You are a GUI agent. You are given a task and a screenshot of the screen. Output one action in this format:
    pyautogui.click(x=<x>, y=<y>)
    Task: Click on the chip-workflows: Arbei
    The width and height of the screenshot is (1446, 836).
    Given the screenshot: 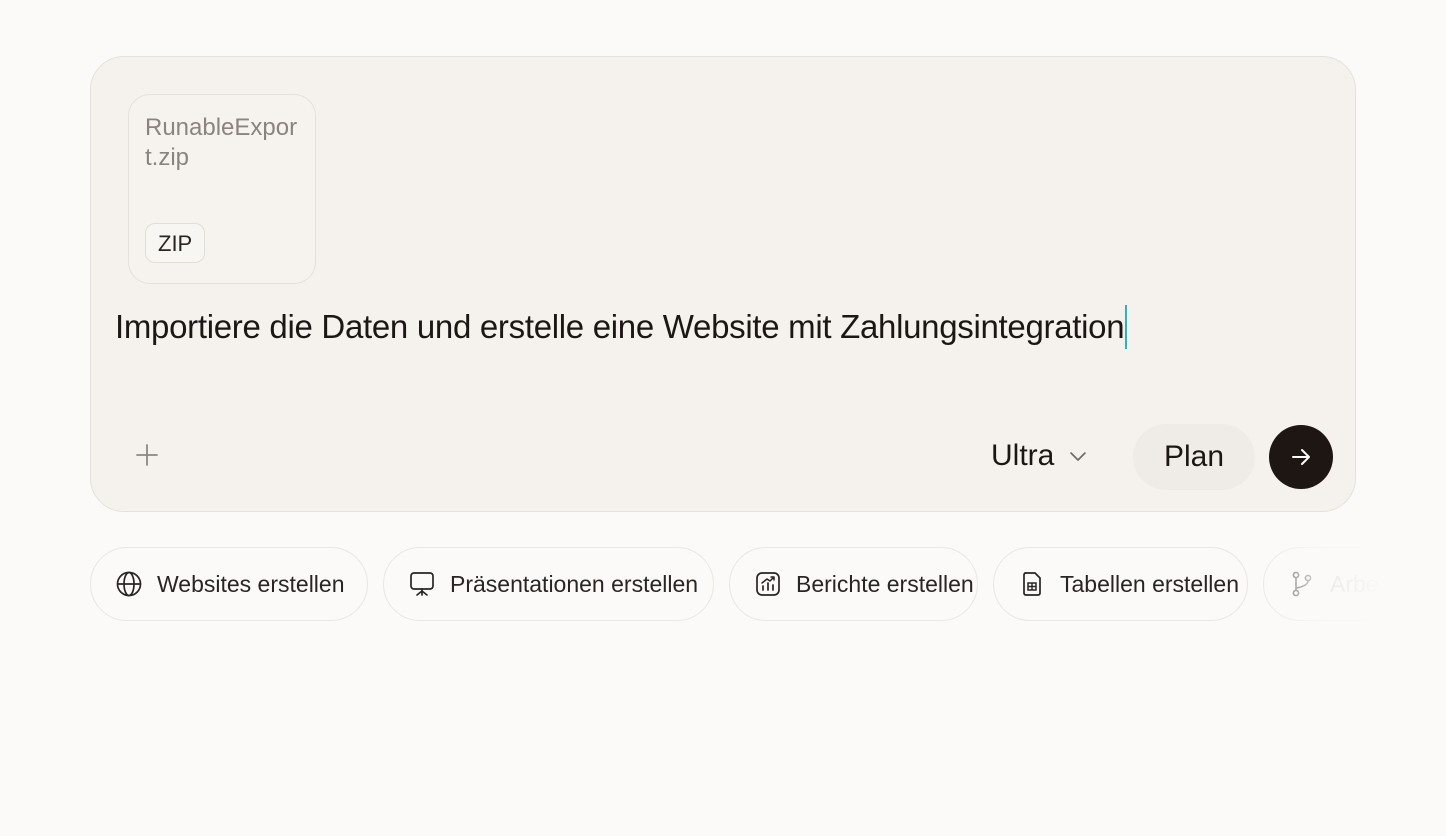 What is the action you would take?
    pyautogui.click(x=1321, y=584)
    